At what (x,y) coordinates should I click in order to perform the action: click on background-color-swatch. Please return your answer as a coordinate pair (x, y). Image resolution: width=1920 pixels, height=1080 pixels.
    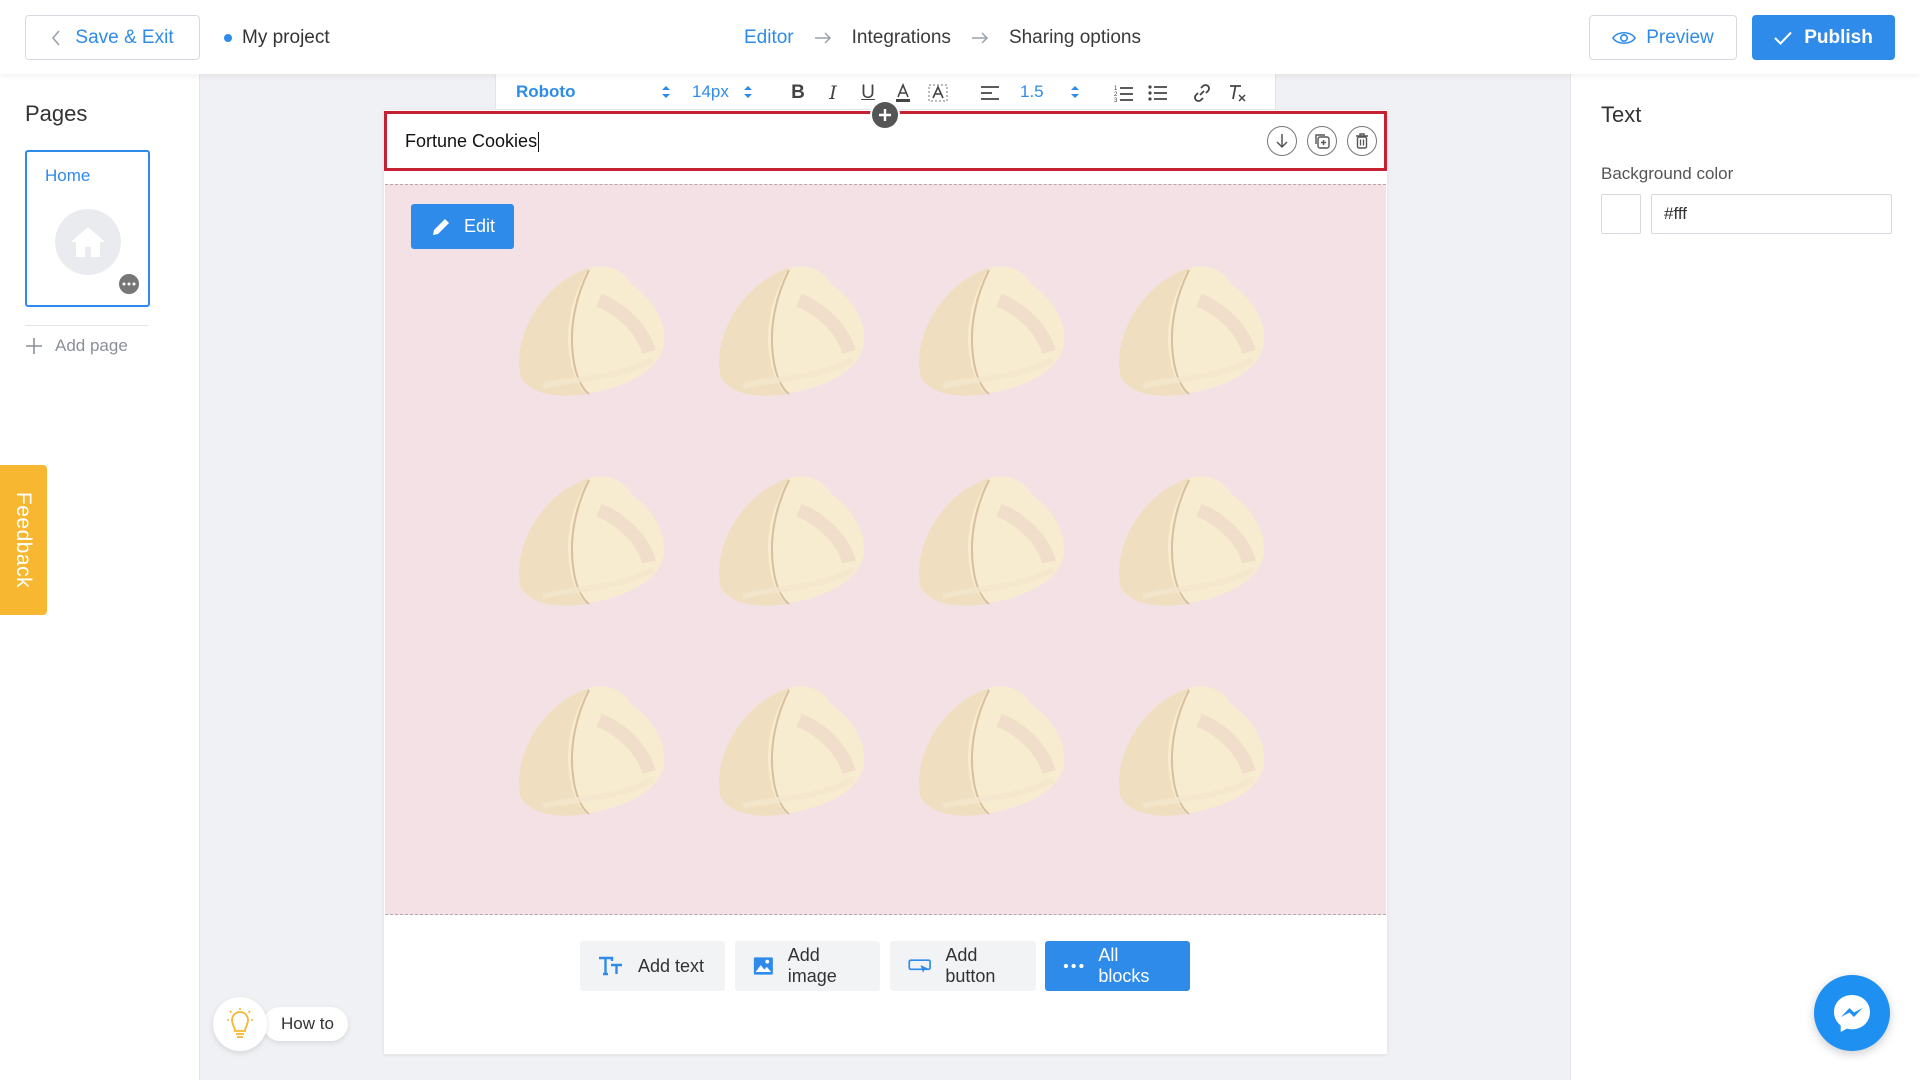
    Looking at the image, I should click on (1621, 214).